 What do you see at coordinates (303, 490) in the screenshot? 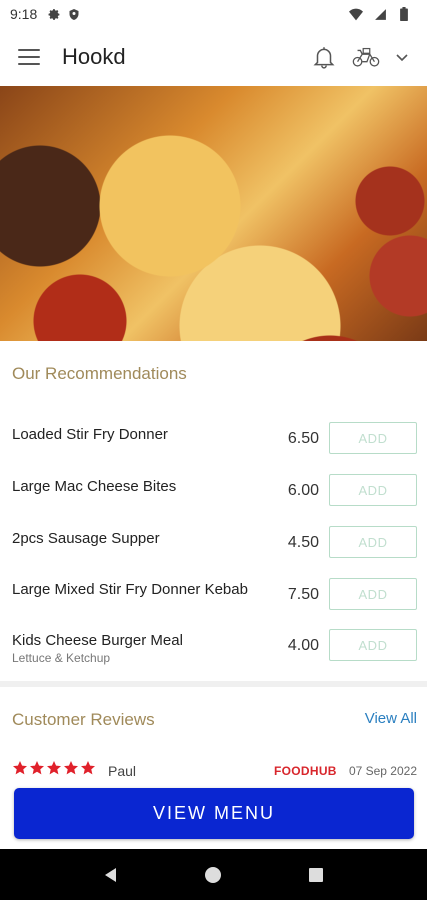
I see `menu-item-price: 6.00` at bounding box center [303, 490].